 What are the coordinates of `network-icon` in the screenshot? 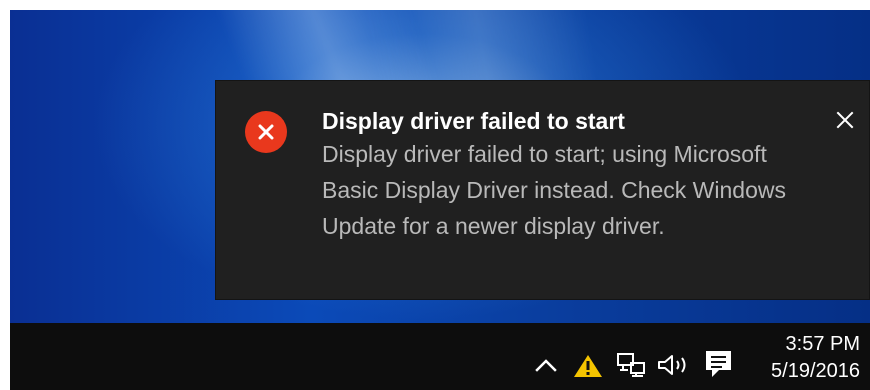 It's located at (631, 365).